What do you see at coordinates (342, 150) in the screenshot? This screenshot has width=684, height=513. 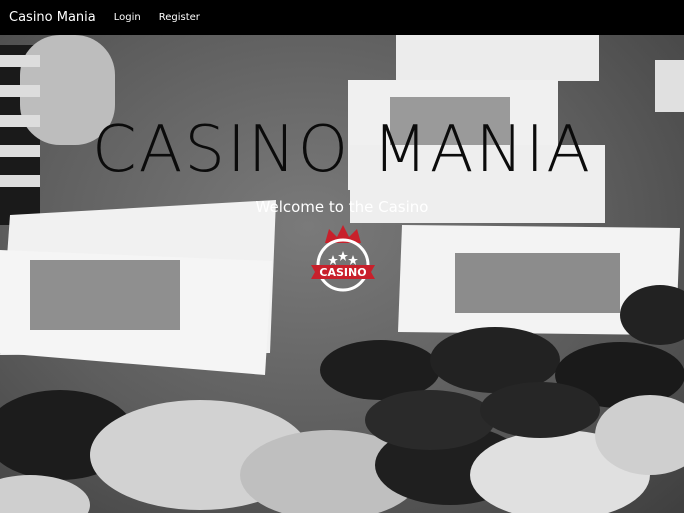 I see `hero-title: CASINO MANIA` at bounding box center [342, 150].